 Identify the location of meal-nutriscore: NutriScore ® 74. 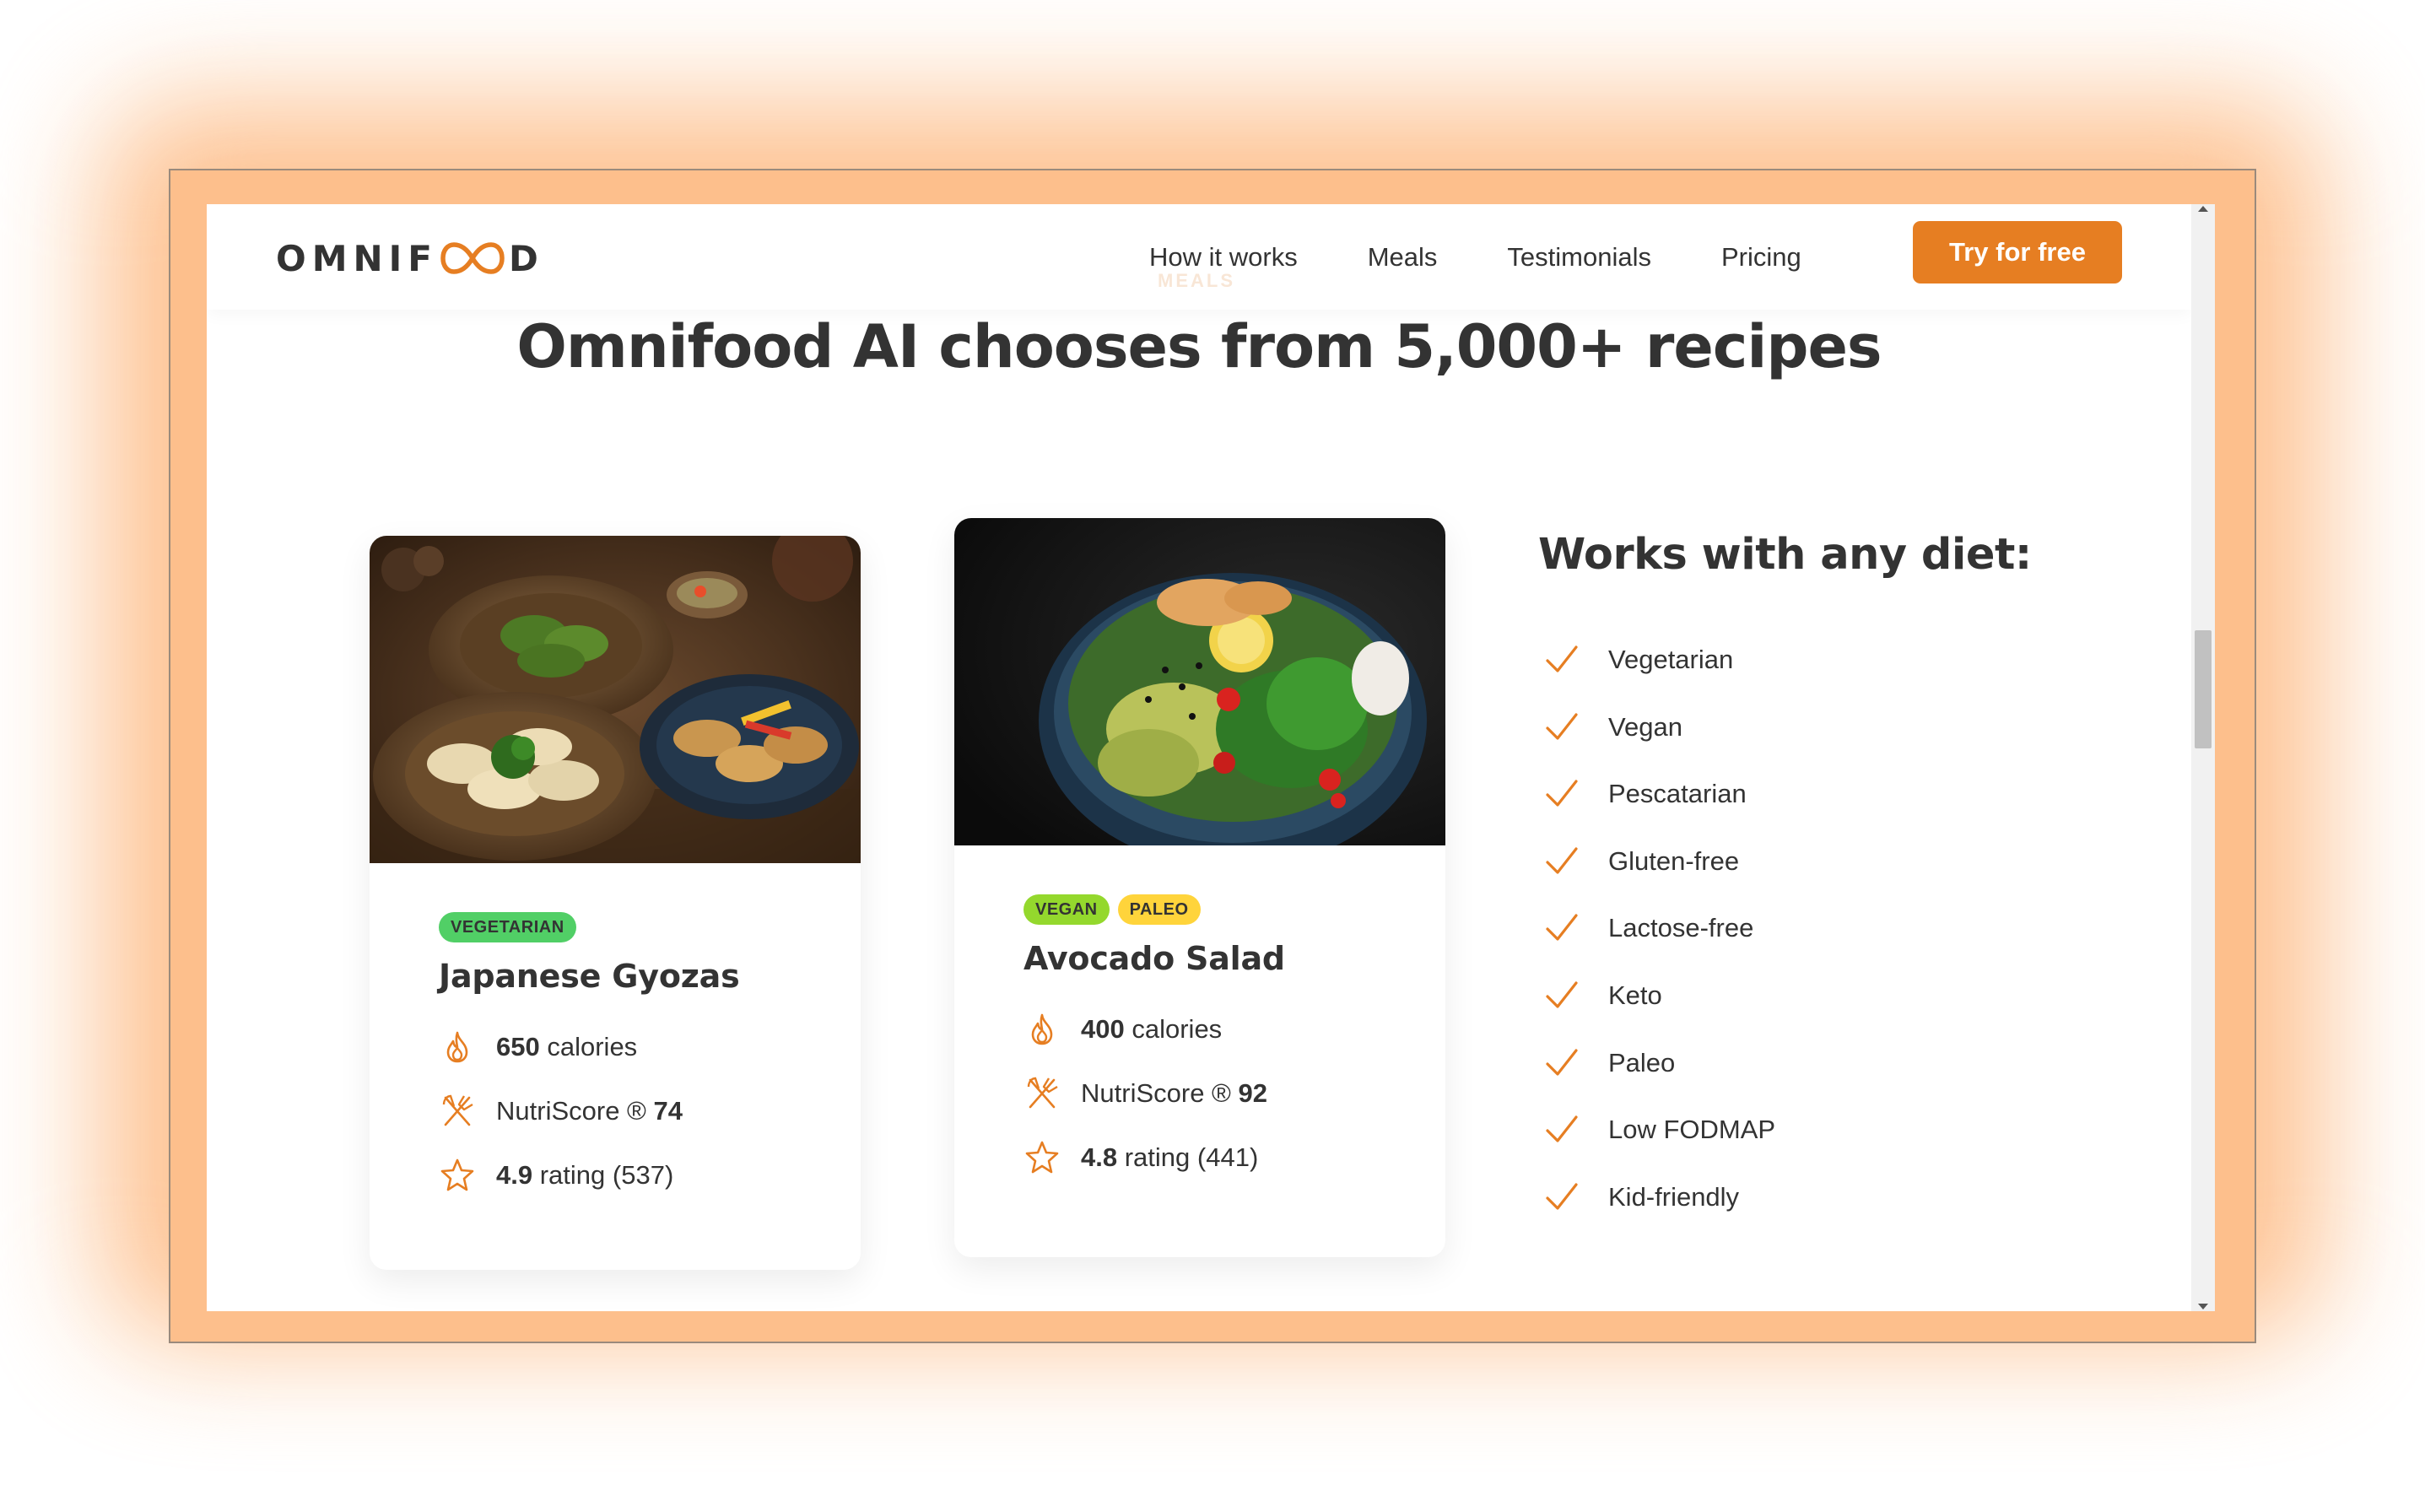
(650, 1111).